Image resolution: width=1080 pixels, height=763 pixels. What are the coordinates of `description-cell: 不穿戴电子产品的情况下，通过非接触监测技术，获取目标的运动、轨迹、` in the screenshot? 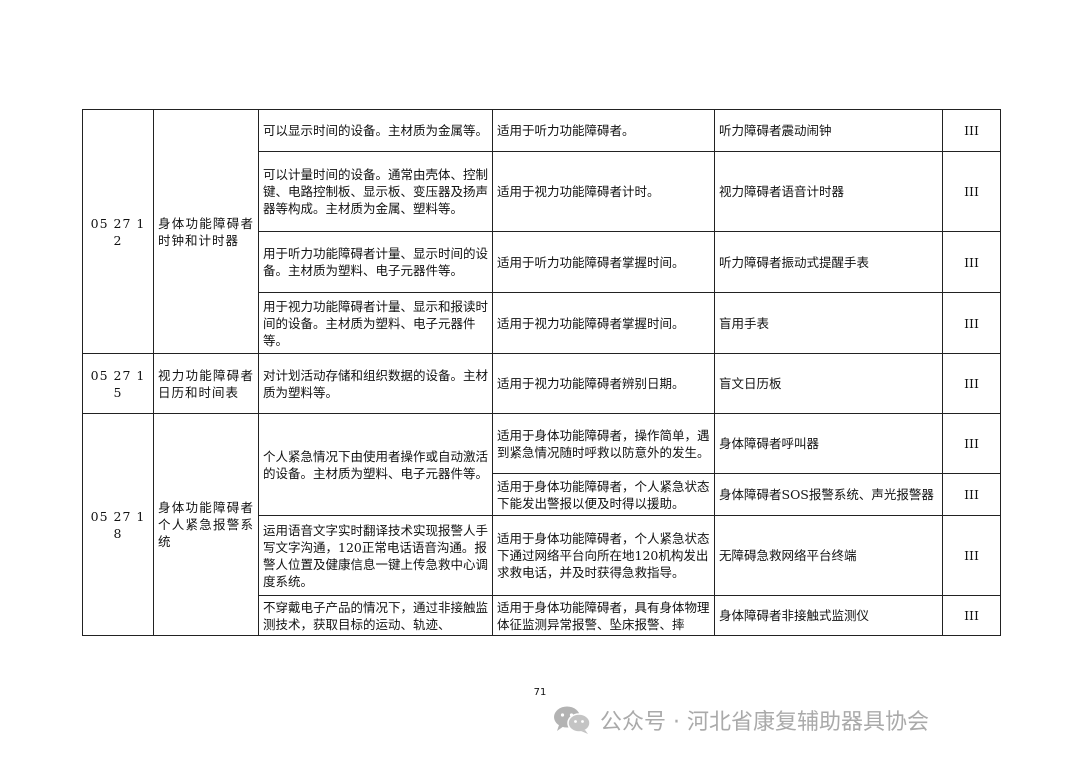 It's located at (375, 615).